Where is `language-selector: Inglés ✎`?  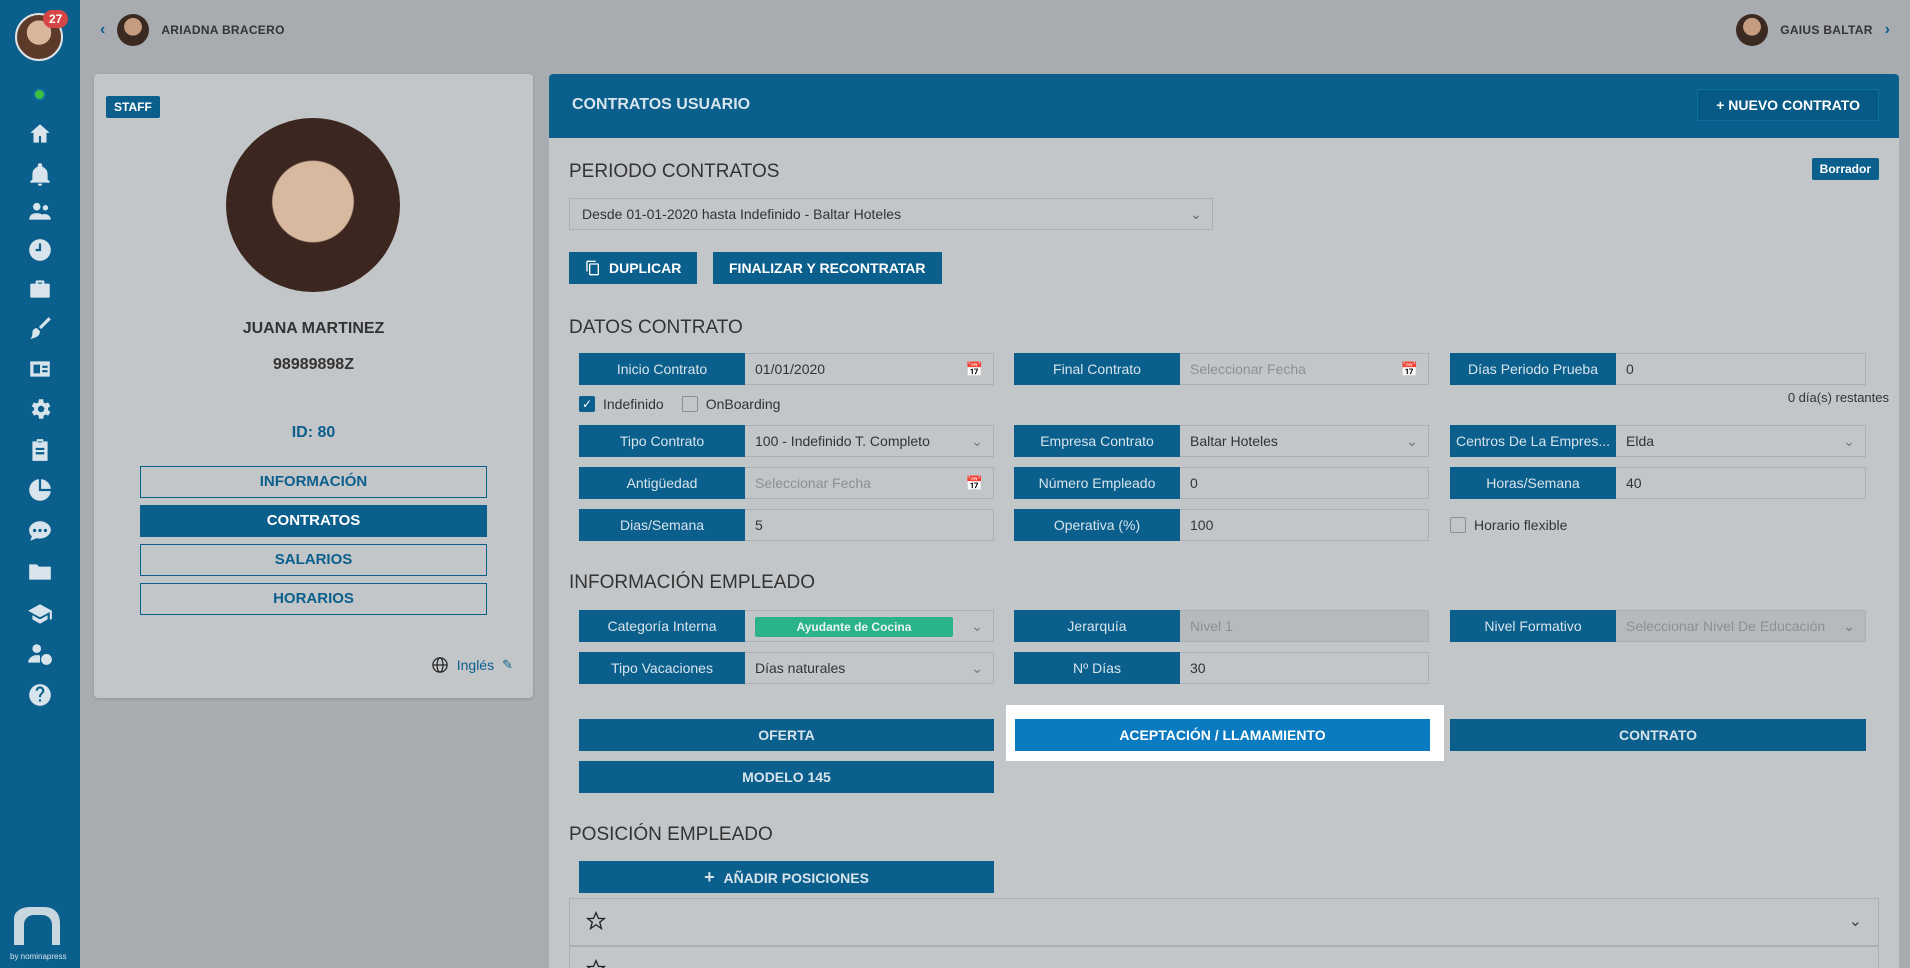 language-selector: Inglés ✎ is located at coordinates (472, 665).